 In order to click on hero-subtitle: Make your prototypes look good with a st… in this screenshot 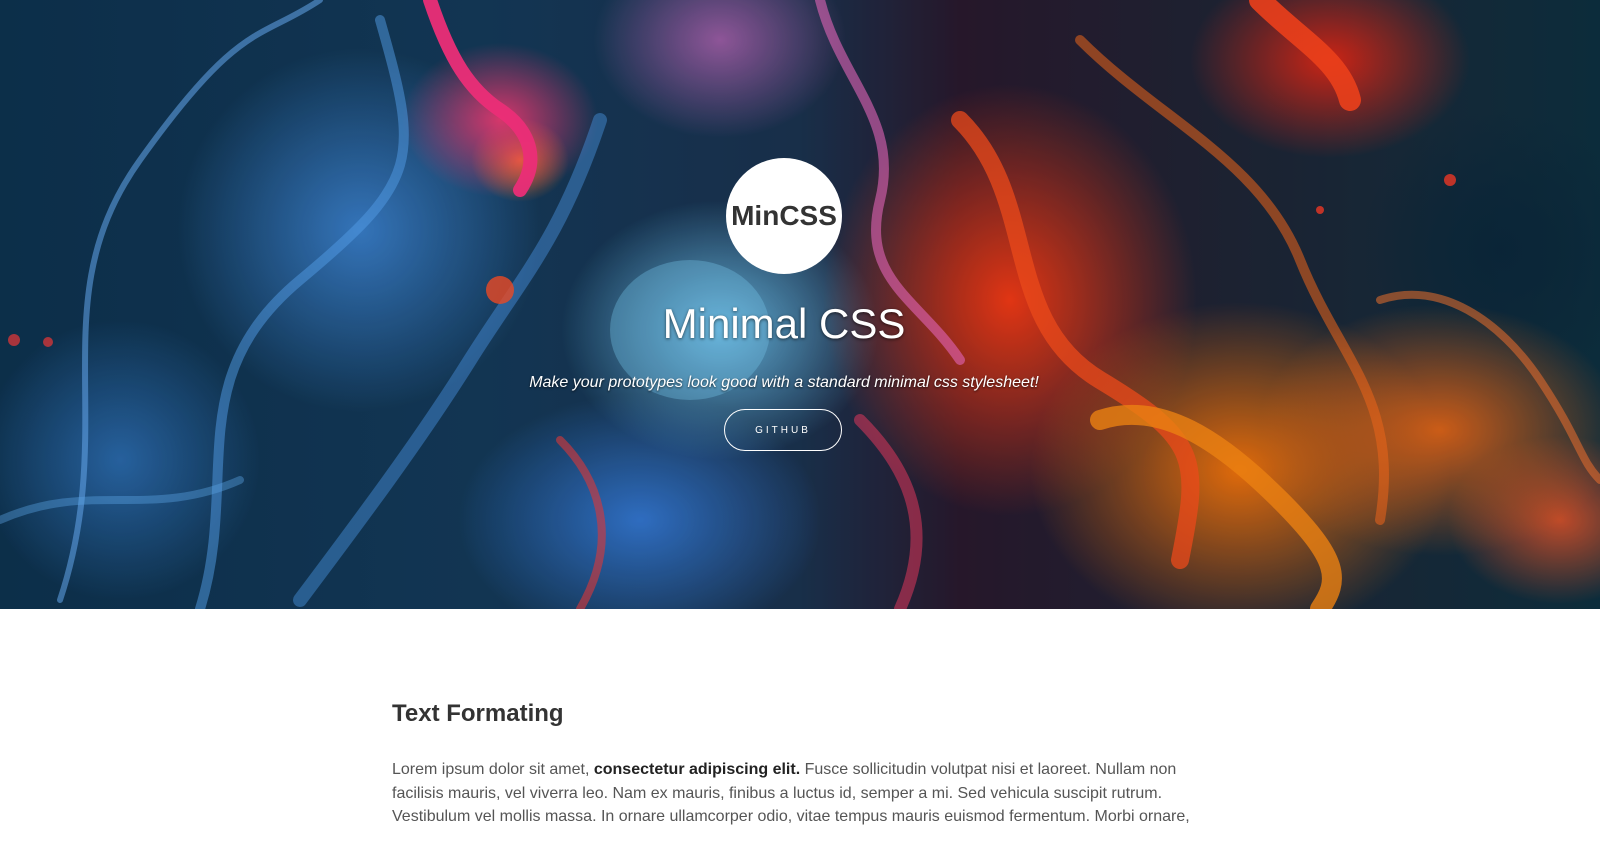, I will do `click(784, 382)`.